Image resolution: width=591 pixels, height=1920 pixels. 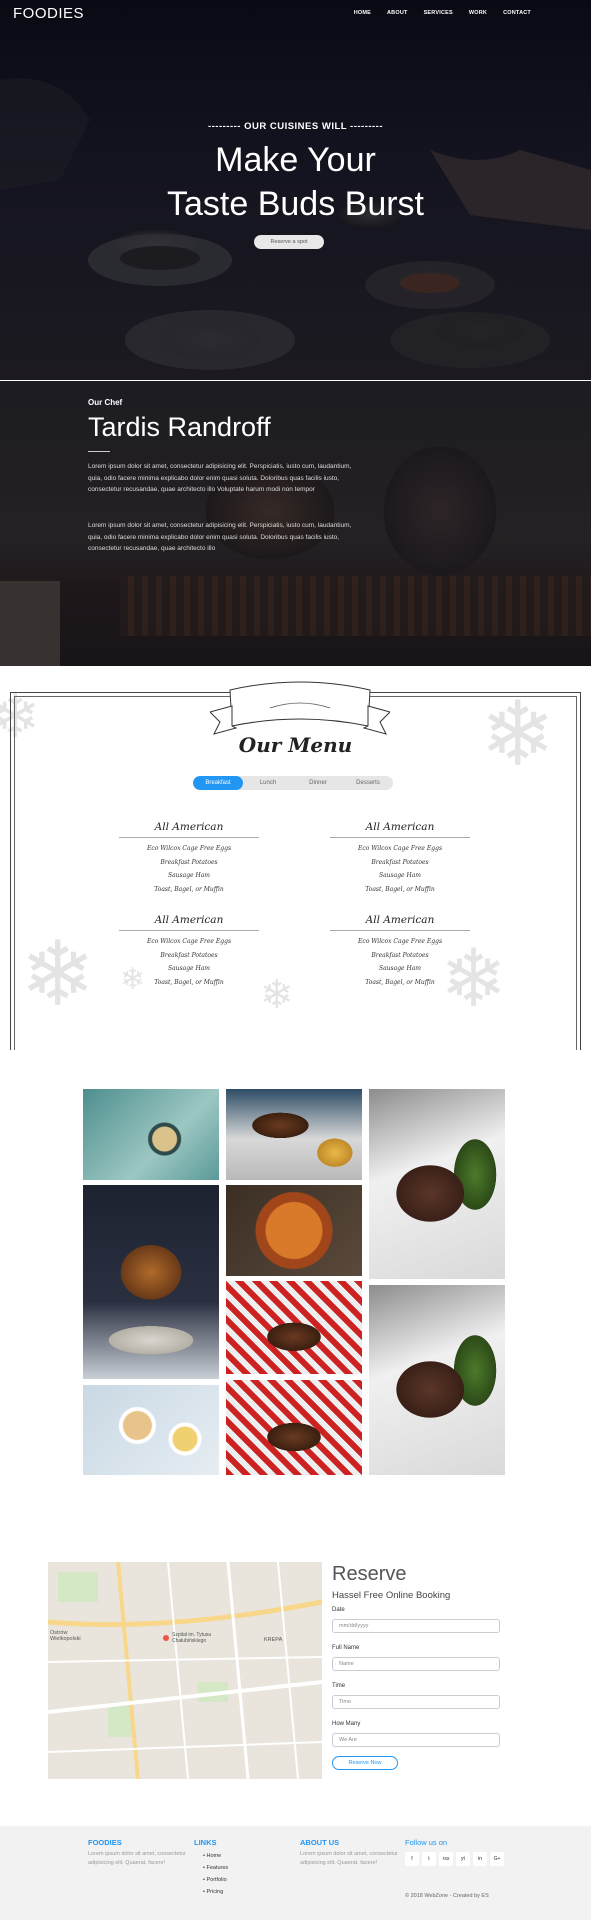 What do you see at coordinates (416, 1626) in the screenshot?
I see `date-field: mm/dd/yyyy` at bounding box center [416, 1626].